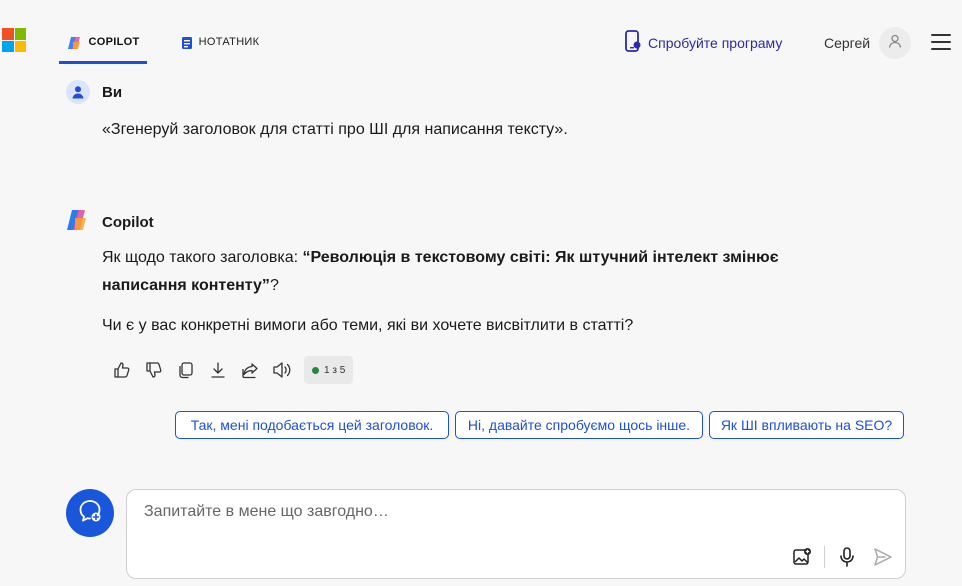 This screenshot has width=962, height=586. I want to click on chat-composer, so click(516, 534).